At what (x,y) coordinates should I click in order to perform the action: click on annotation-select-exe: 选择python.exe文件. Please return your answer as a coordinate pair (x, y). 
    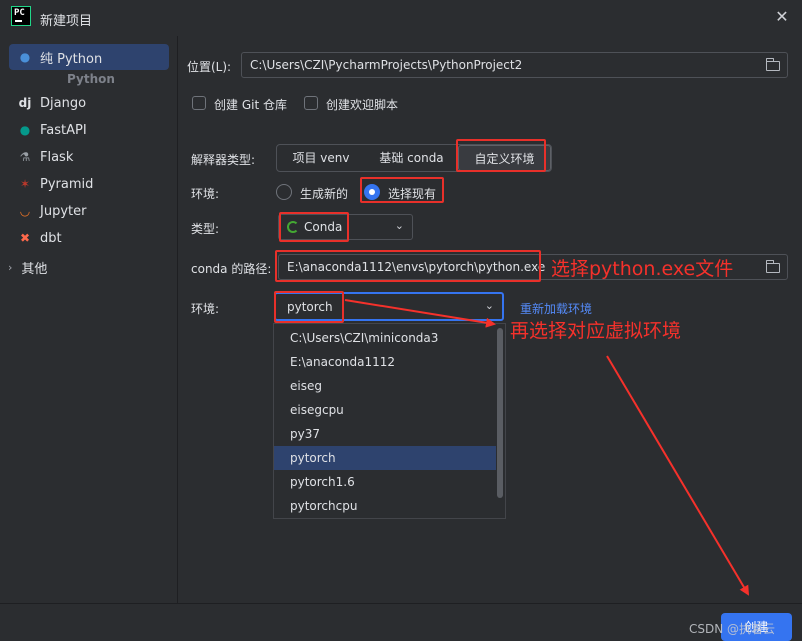
    Looking at the image, I should click on (642, 269).